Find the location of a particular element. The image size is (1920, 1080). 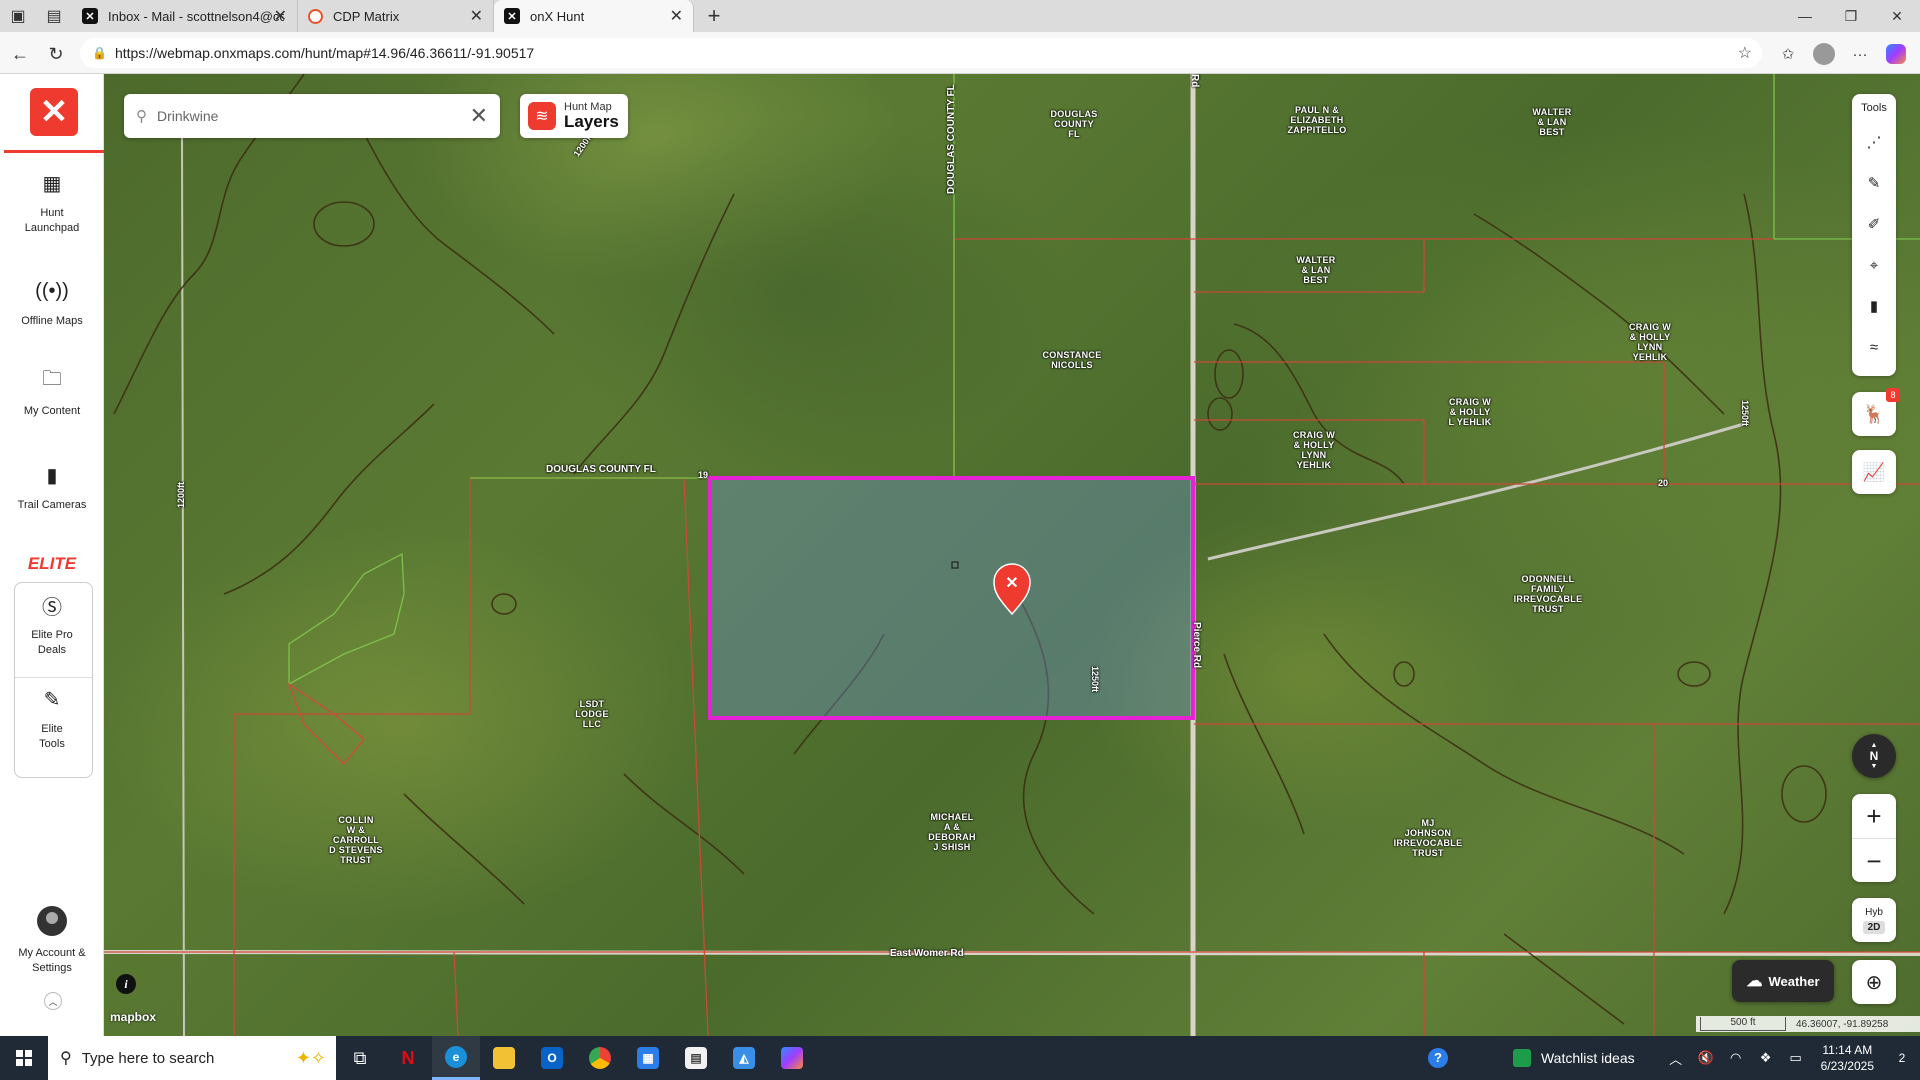

profile-icon is located at coordinates (1824, 54).